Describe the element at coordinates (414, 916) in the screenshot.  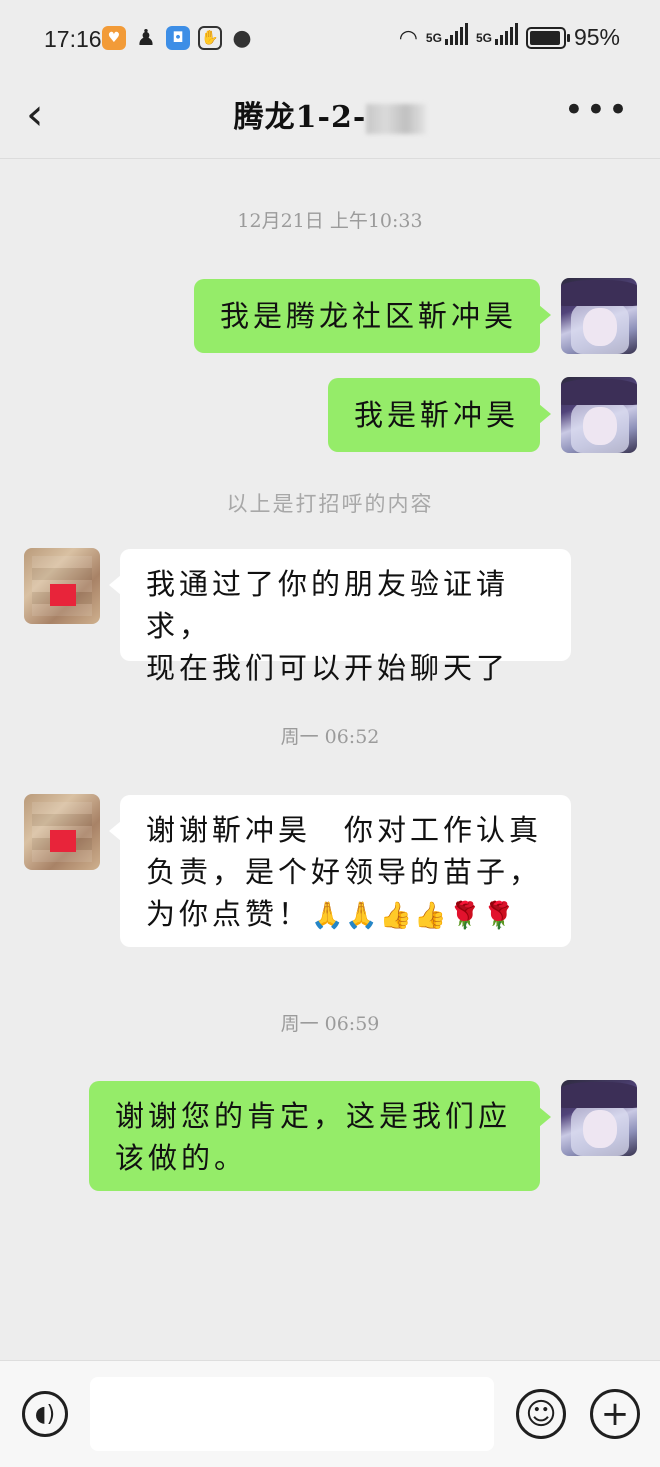
I see `emoji-reactions: 🙏🙏👍👍🌹🌹` at that location.